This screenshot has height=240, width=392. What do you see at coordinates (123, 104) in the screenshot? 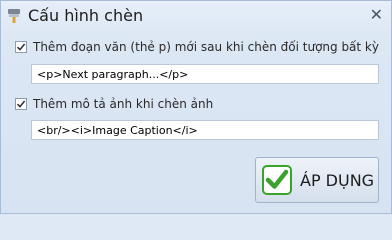
I see `add-caption-label: Thêm mô tả ảnh khi chèn ảnh` at bounding box center [123, 104].